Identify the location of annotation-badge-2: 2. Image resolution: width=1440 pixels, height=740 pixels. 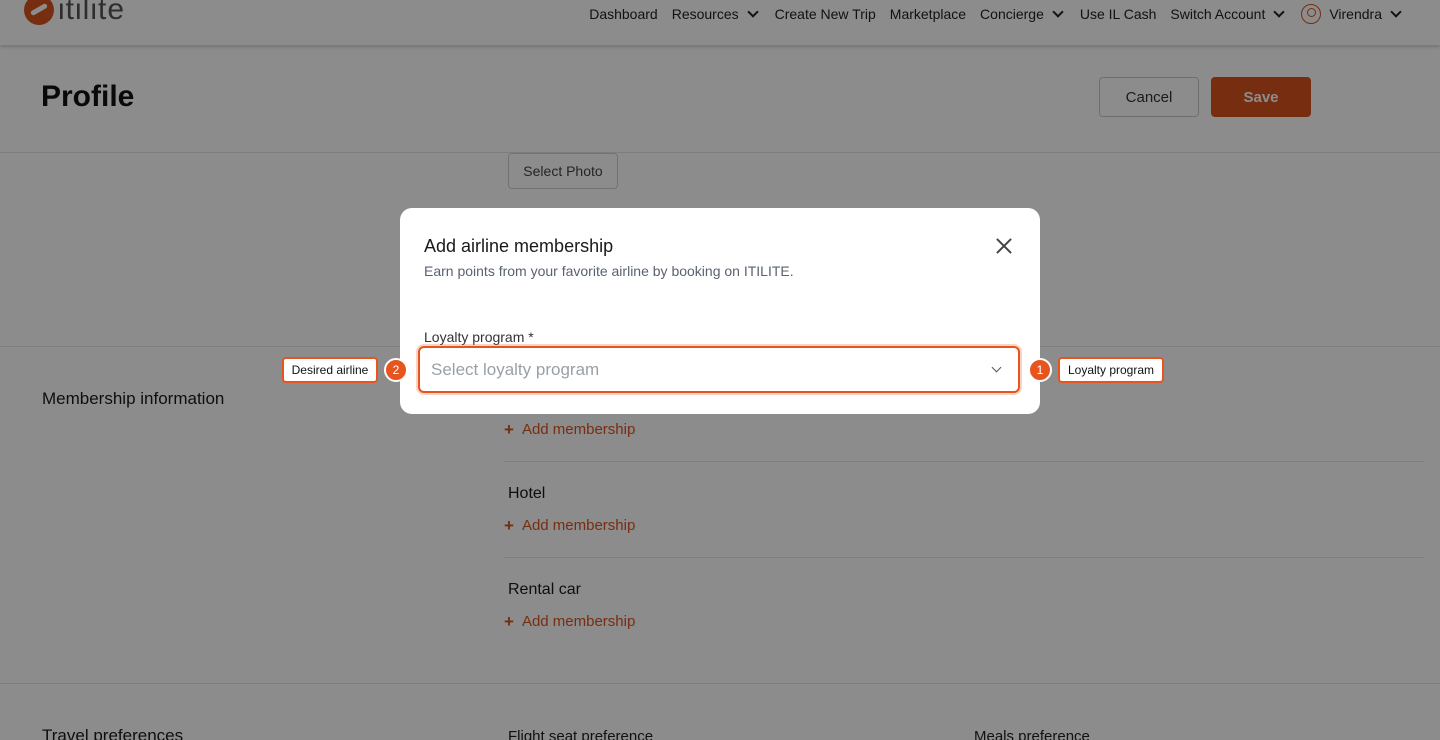
(396, 370).